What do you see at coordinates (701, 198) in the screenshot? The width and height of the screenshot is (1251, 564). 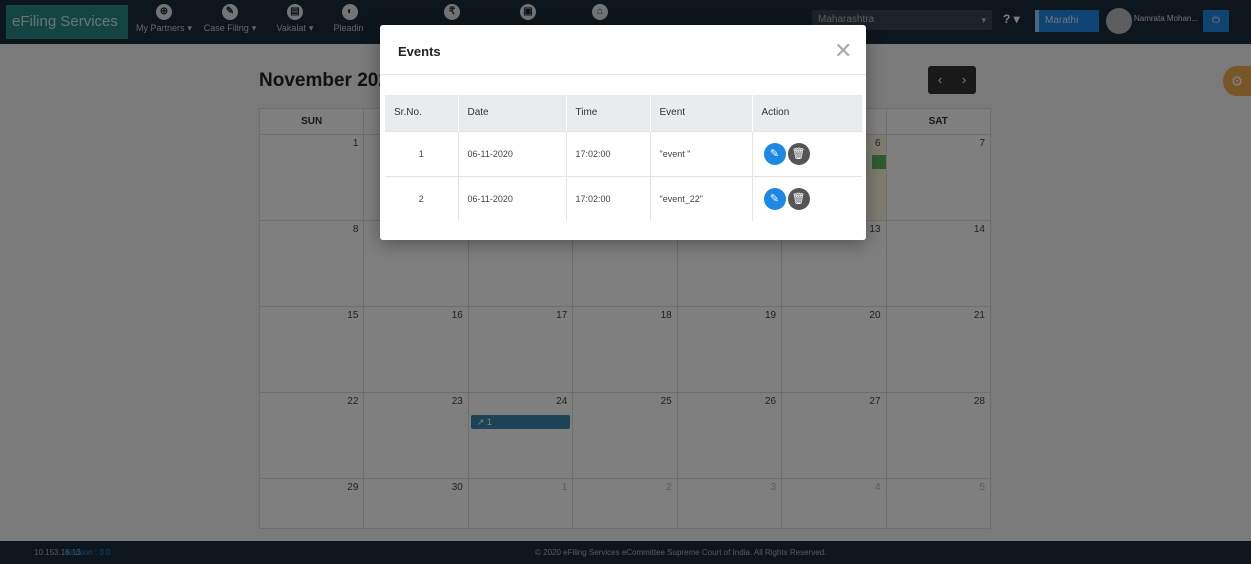 I see `event-cell: "event_22"` at bounding box center [701, 198].